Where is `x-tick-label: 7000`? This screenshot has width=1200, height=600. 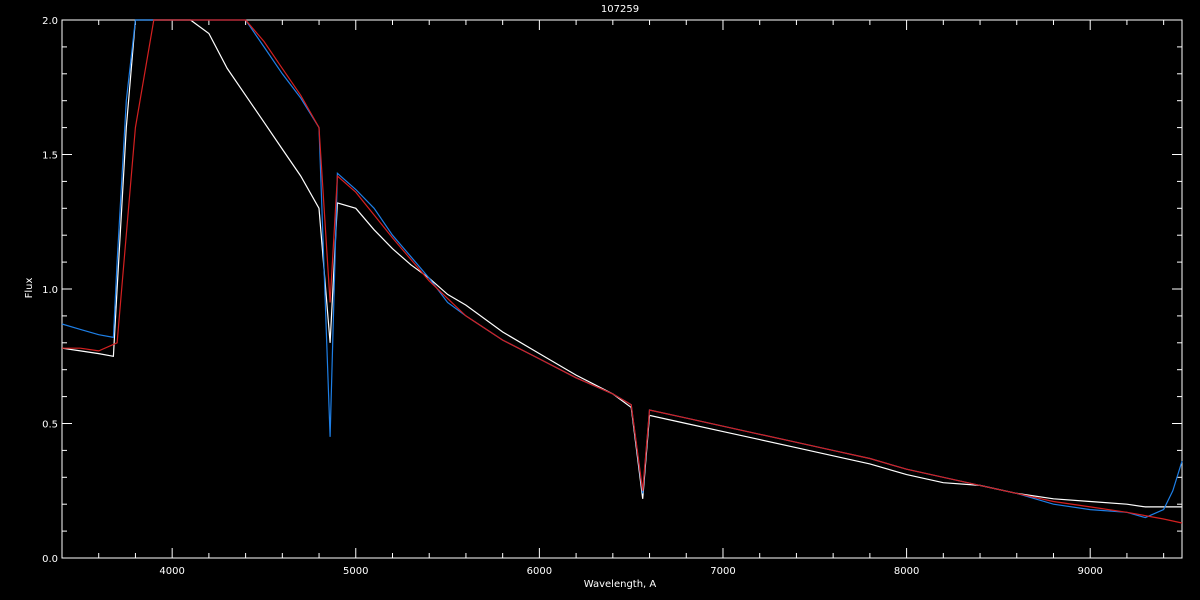 x-tick-label: 7000 is located at coordinates (722, 571).